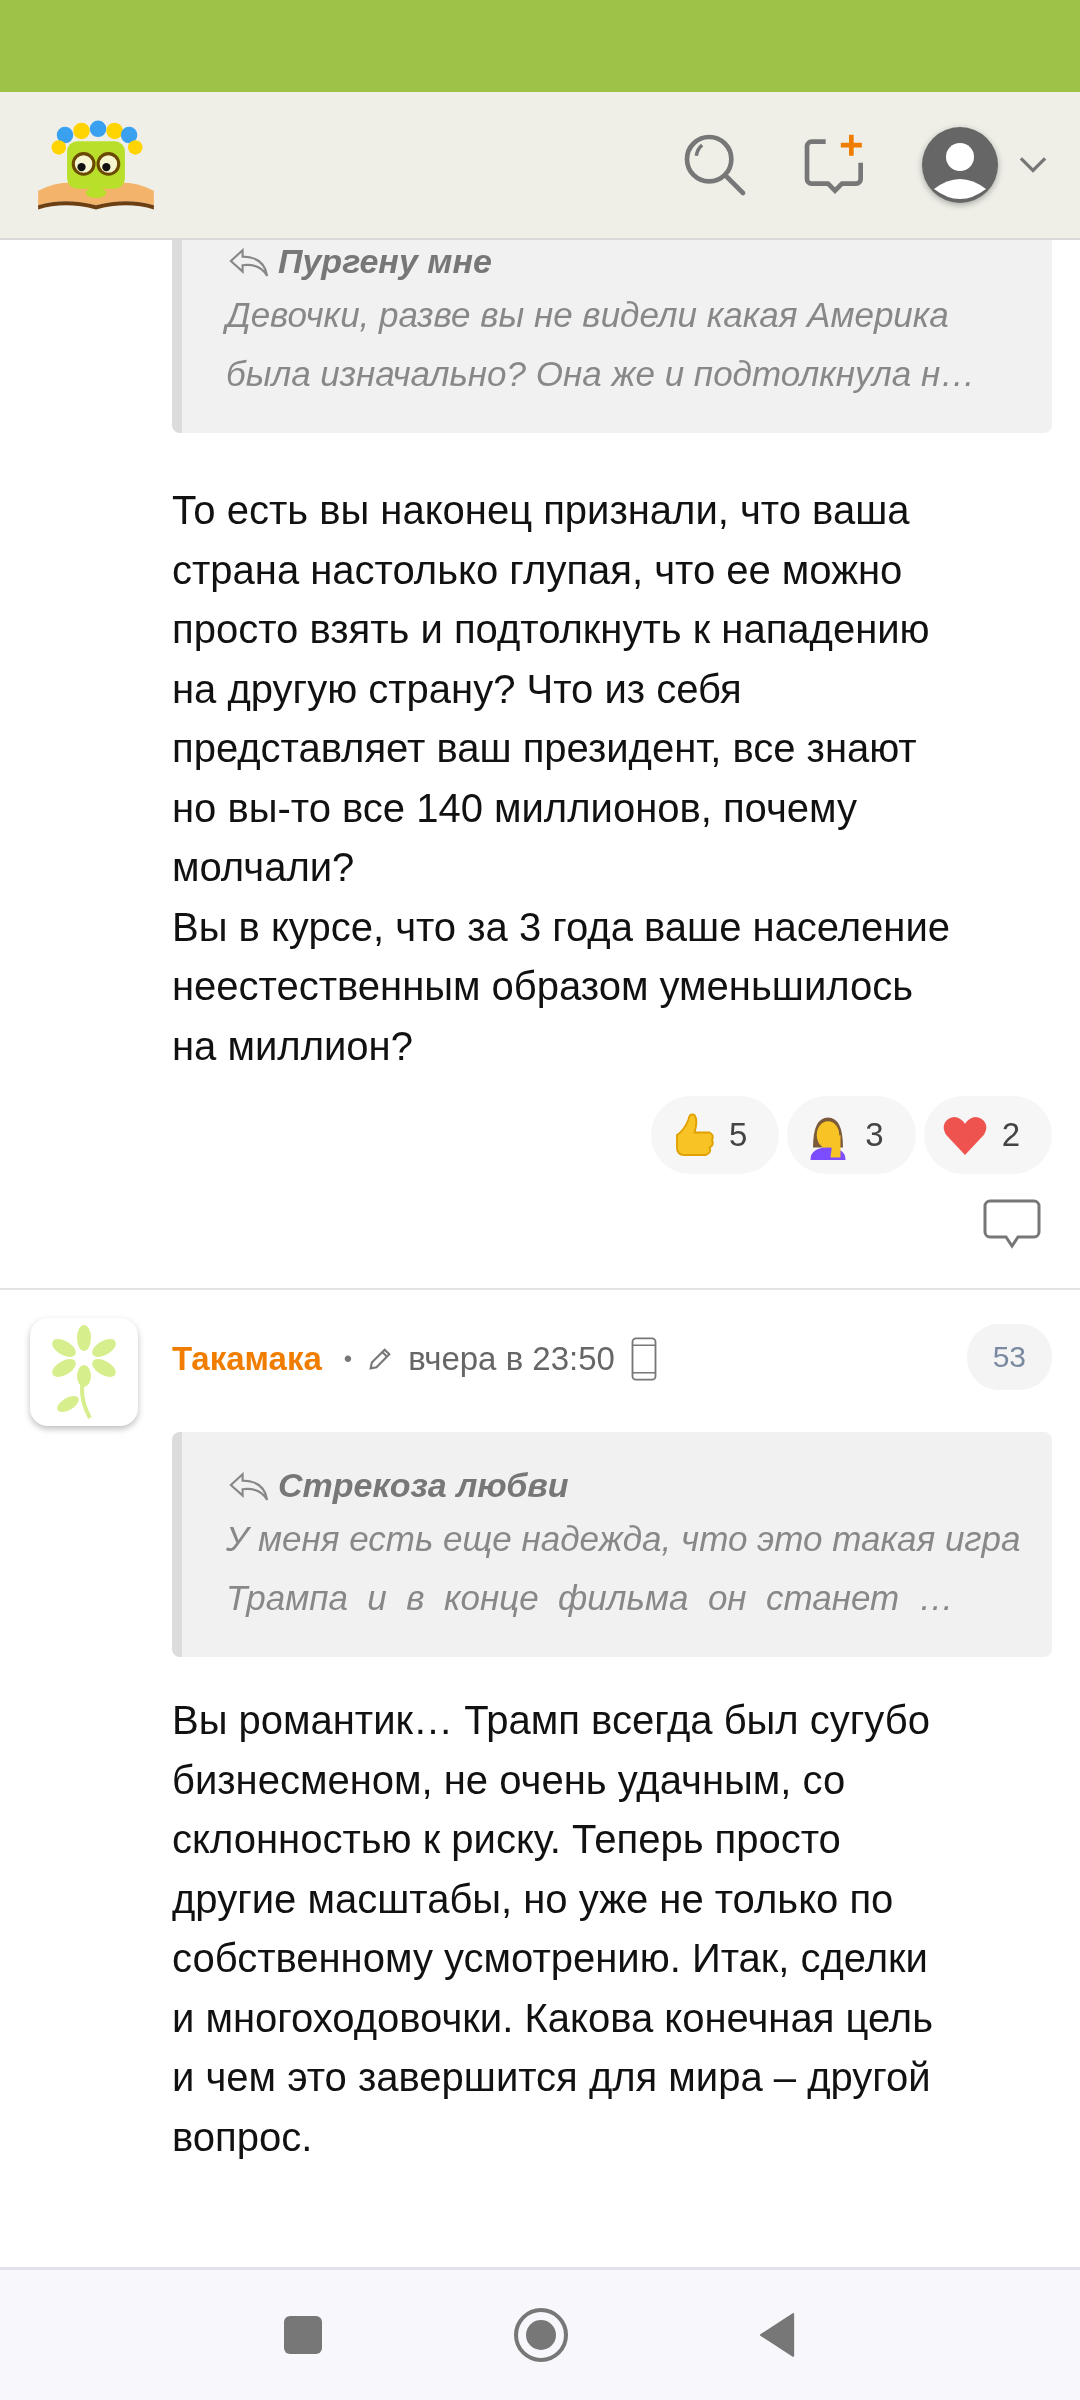 This screenshot has width=1080, height=2400. I want to click on back-icon, so click(778, 2335).